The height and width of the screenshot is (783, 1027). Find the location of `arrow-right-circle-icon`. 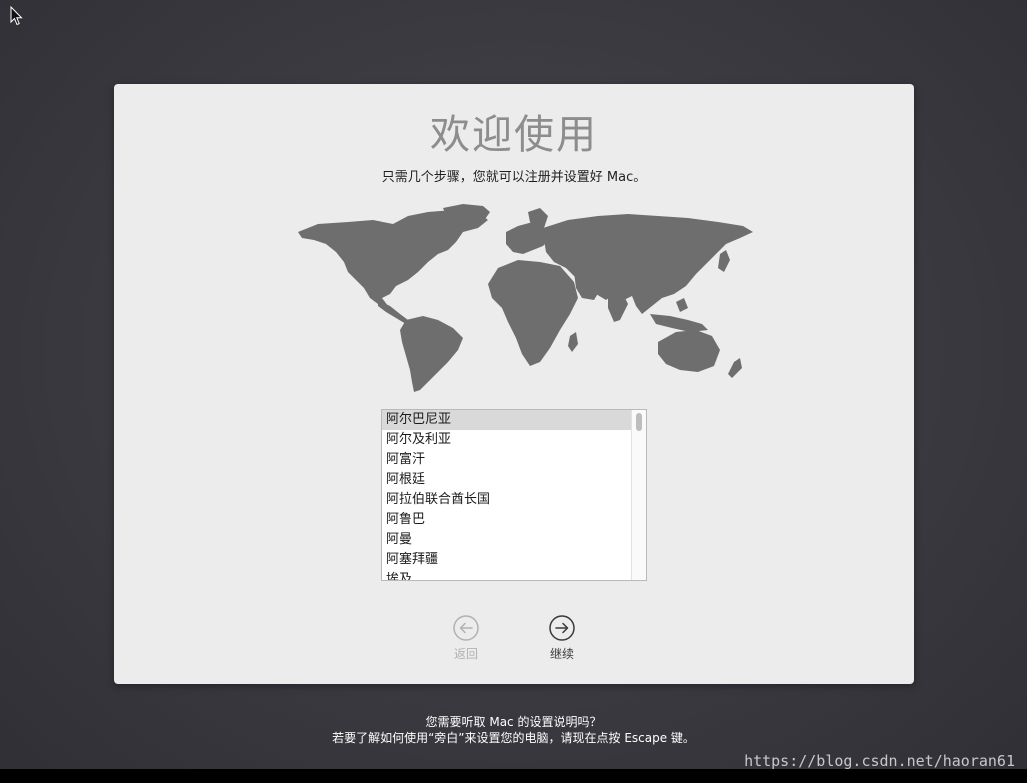

arrow-right-circle-icon is located at coordinates (562, 628).